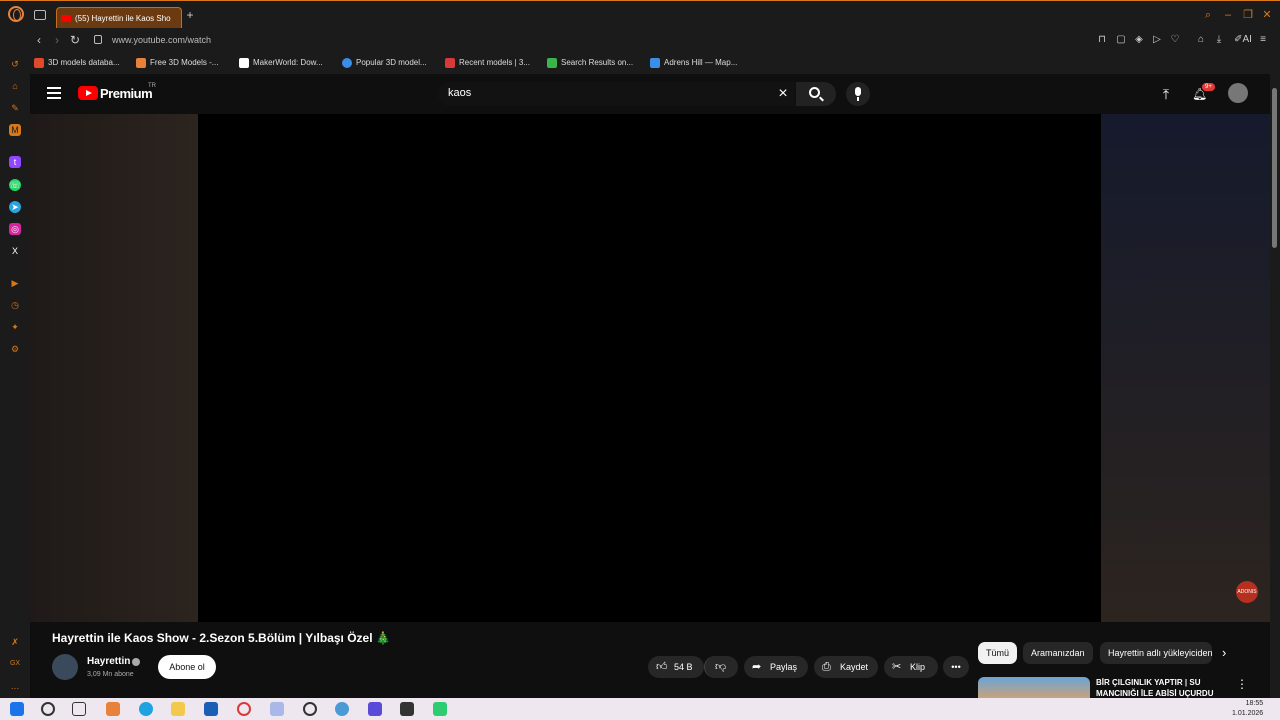 The image size is (1280, 720). I want to click on ambient-glow-left, so click(114, 368).